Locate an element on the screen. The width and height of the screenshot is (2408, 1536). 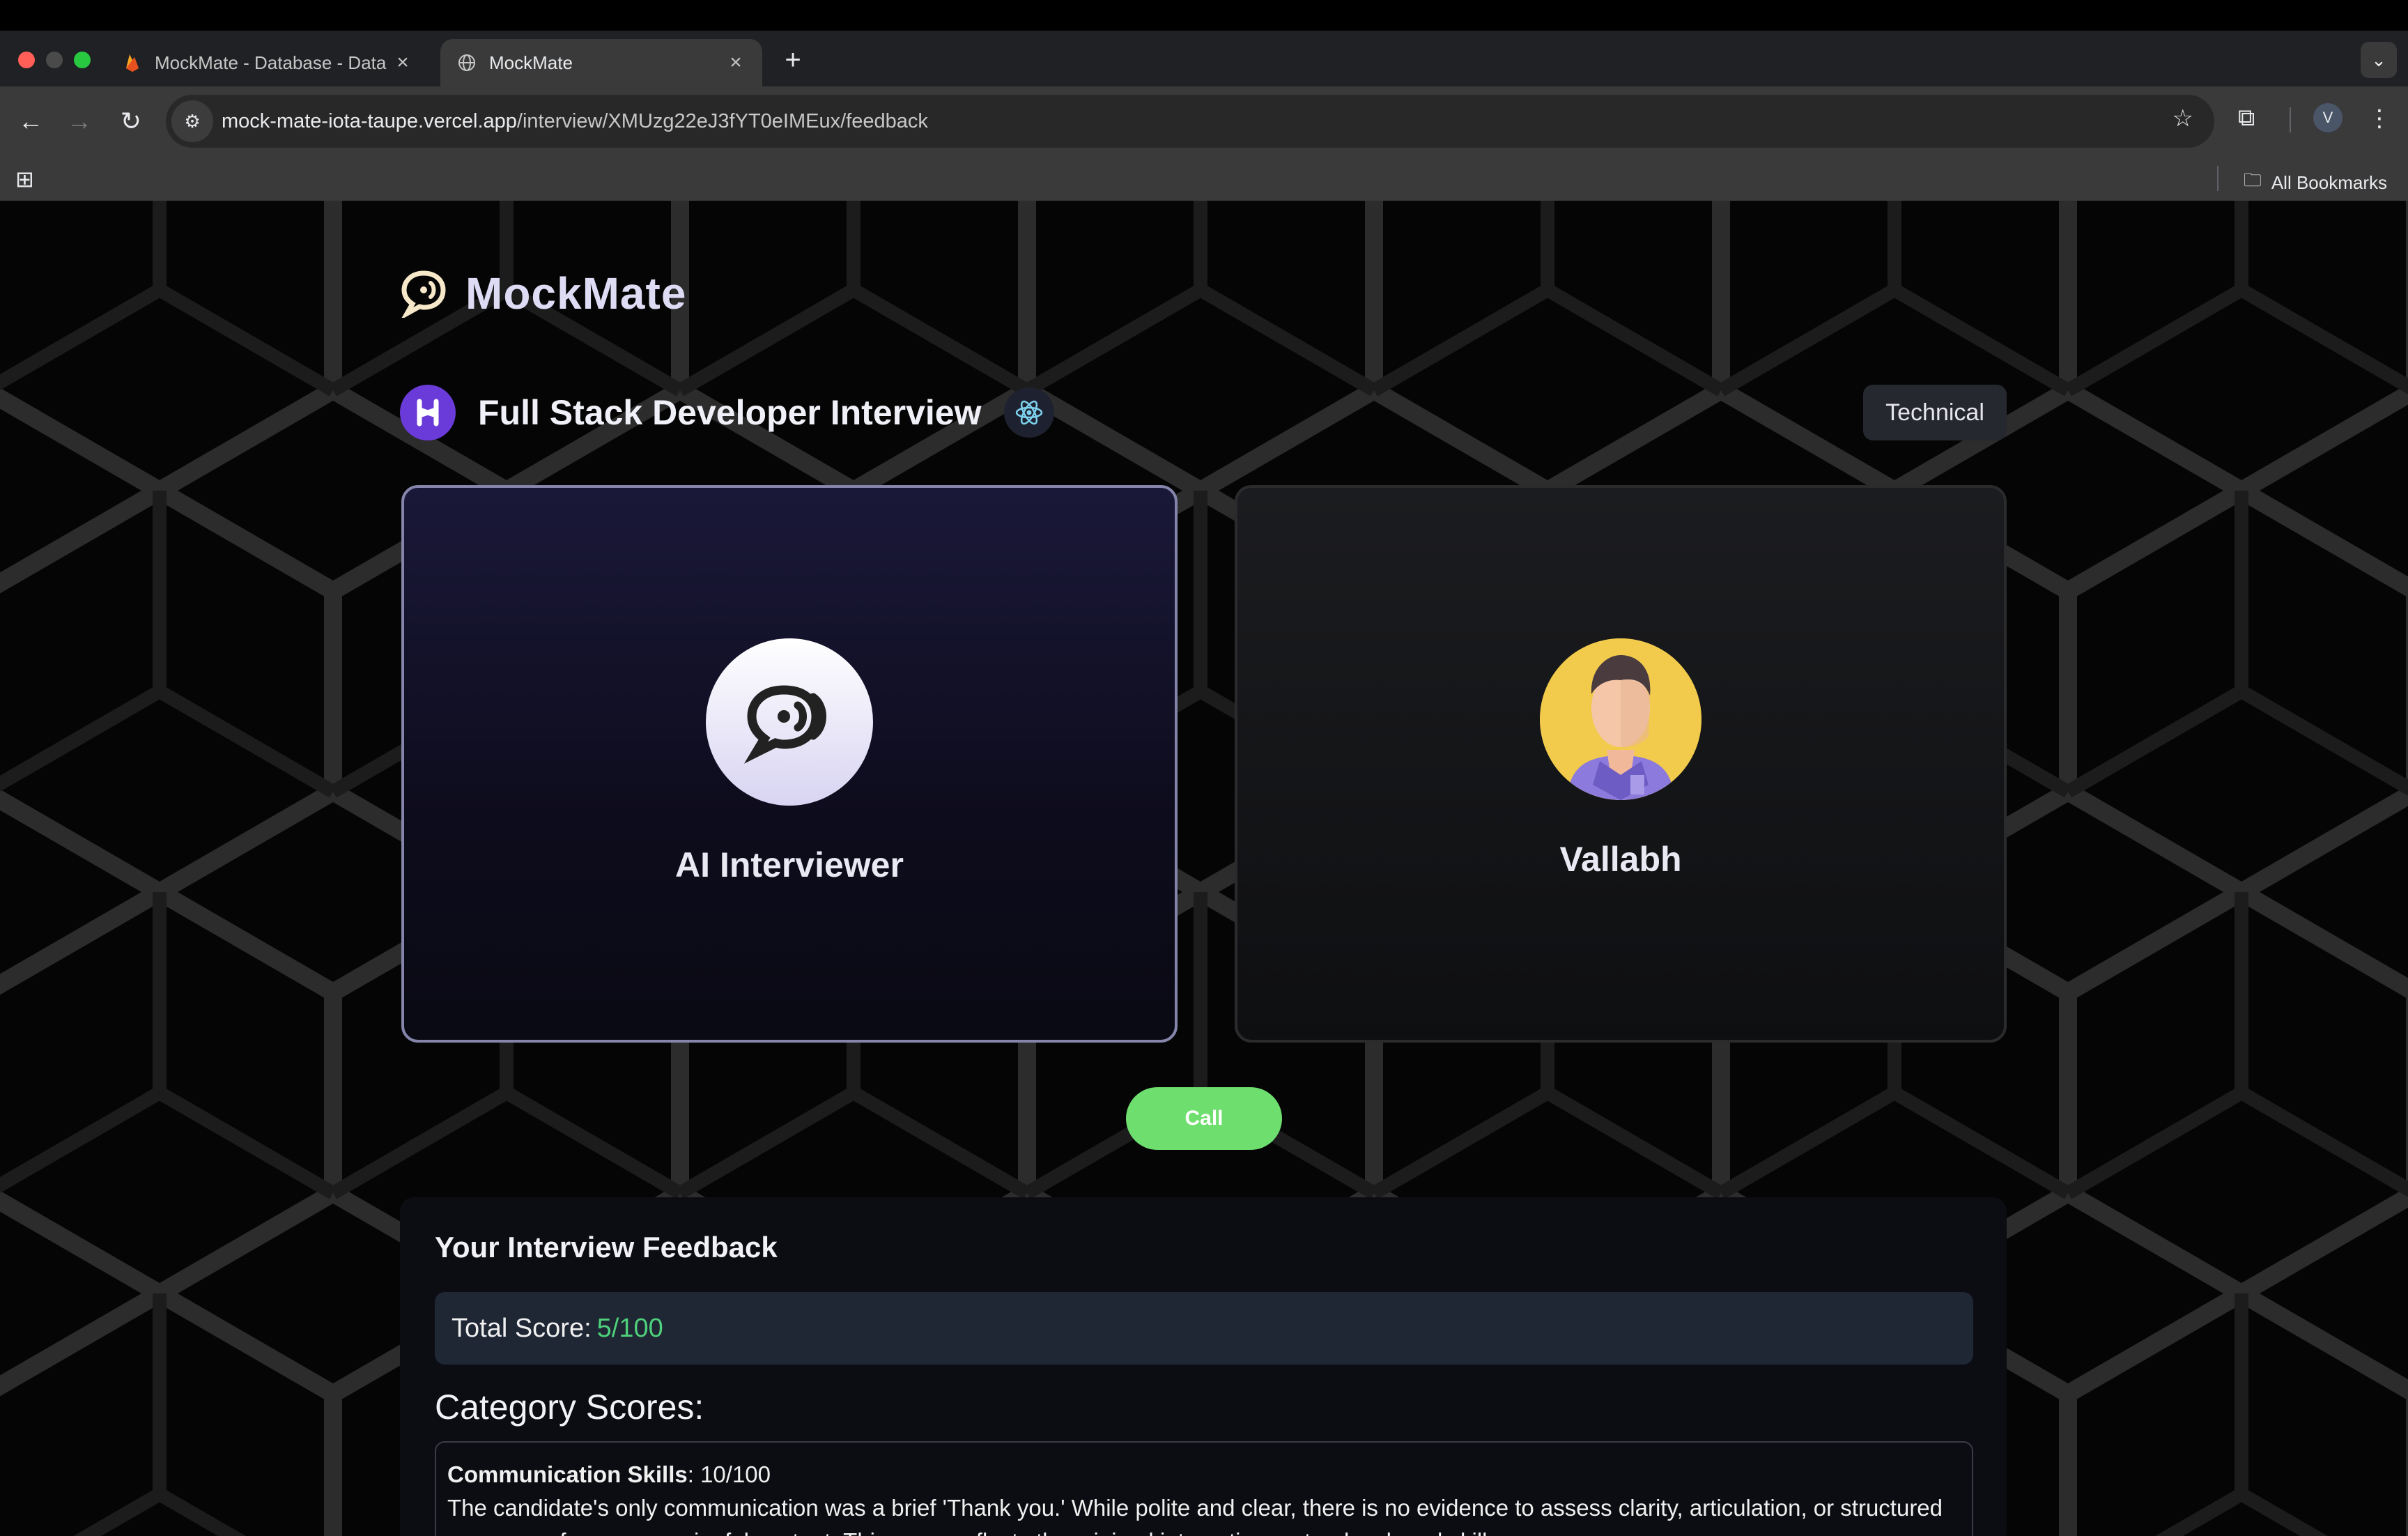
site-settings-icon: ⚙ is located at coordinates (192, 121).